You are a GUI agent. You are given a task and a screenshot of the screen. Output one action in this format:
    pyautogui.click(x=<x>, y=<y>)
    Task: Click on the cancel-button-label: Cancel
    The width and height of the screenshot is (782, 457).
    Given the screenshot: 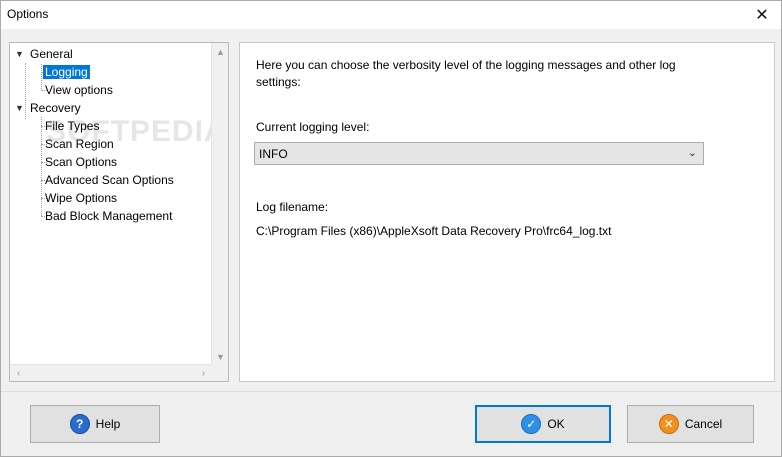 What is the action you would take?
    pyautogui.click(x=703, y=424)
    